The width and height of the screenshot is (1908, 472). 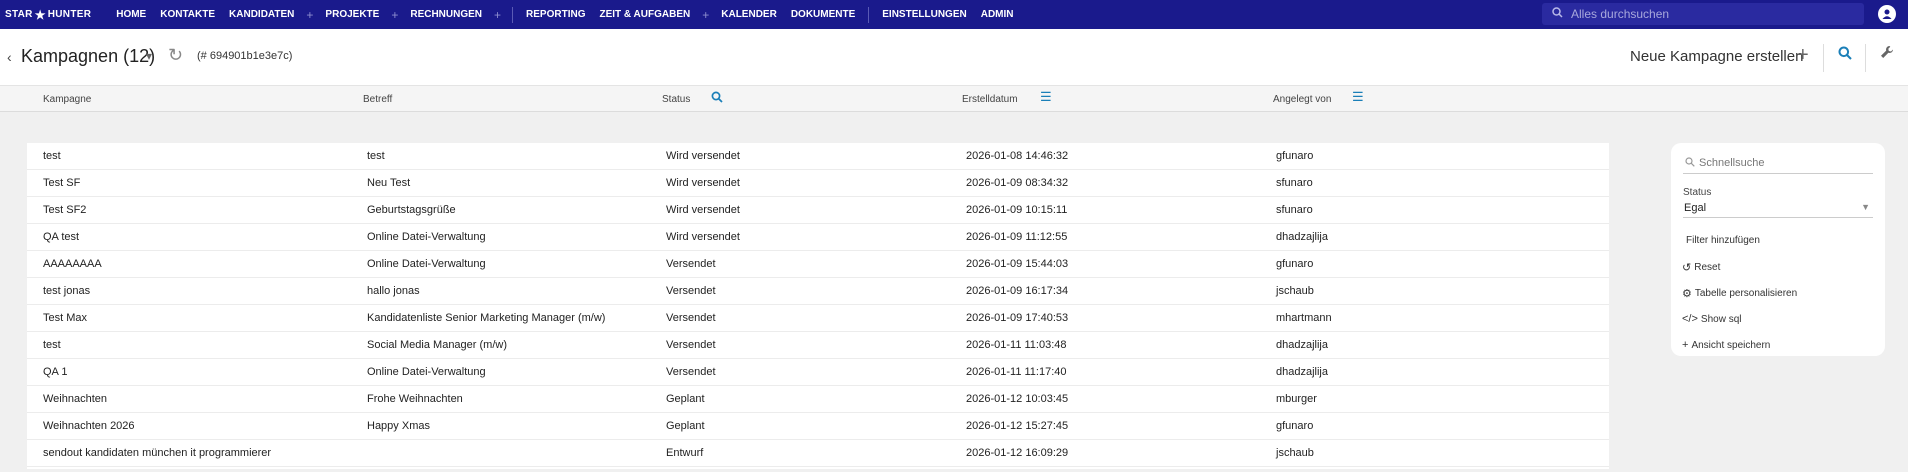 I want to click on status-search-icon, so click(x=717, y=98).